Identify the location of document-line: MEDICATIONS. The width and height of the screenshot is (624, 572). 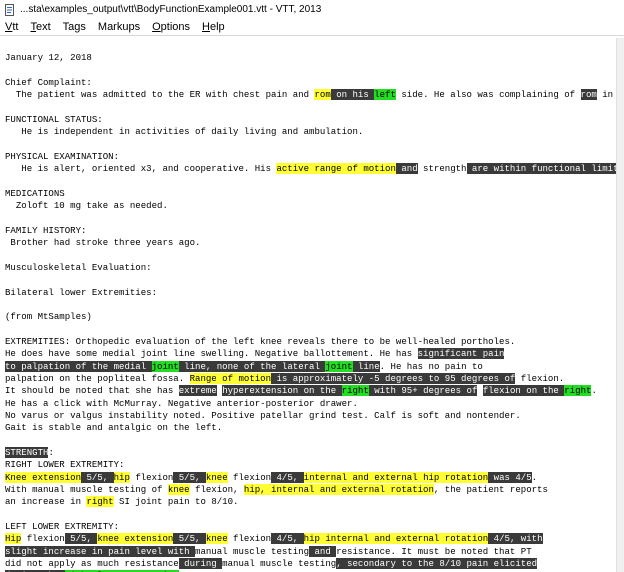
(310, 194).